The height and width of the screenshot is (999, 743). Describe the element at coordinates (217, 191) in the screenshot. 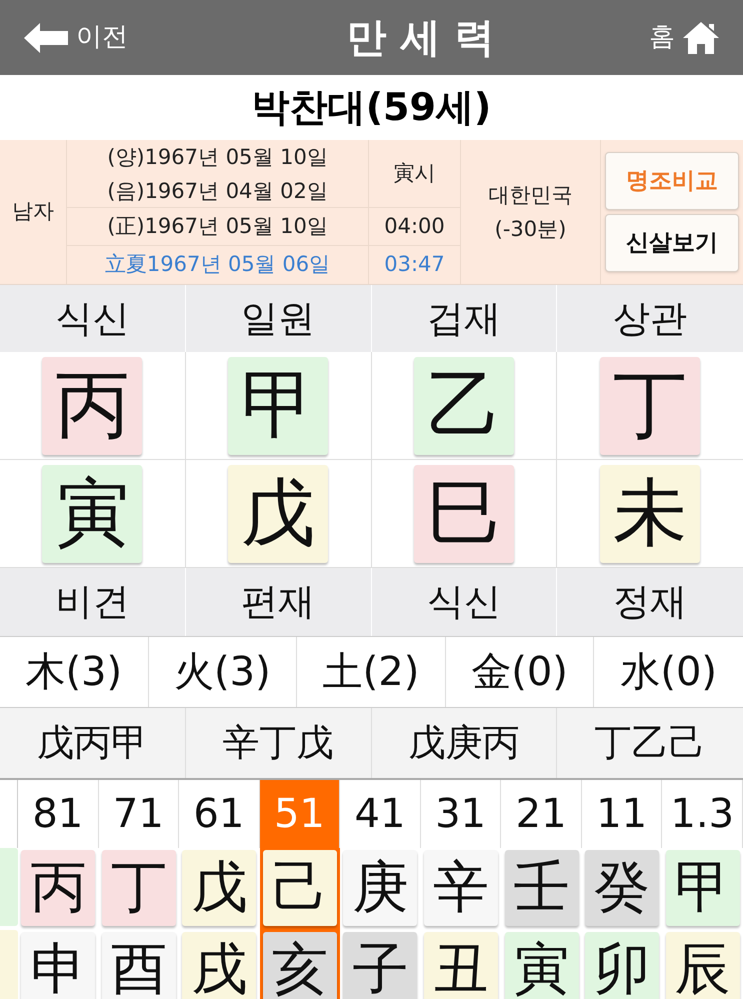

I see `lunar-date: (음)1967년 04월 02일` at that location.